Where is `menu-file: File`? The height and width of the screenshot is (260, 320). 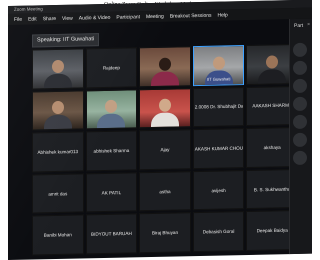 menu-file: File is located at coordinates (18, 19).